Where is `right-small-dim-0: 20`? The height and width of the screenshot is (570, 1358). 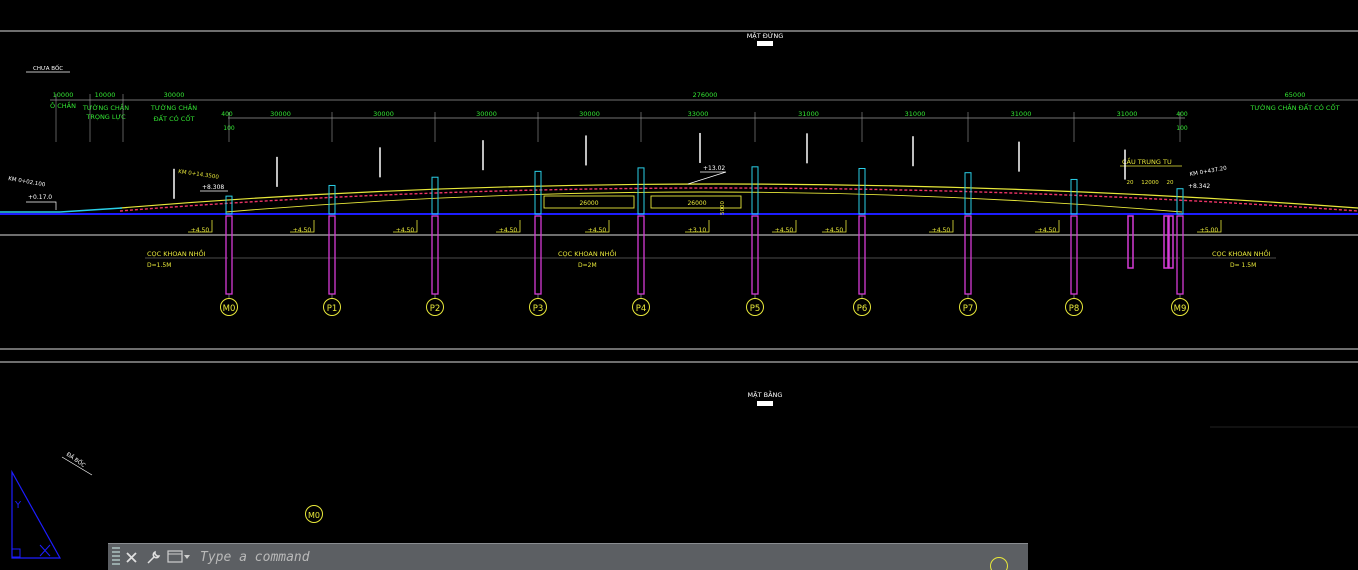
right-small-dim-0: 20 is located at coordinates (1130, 183).